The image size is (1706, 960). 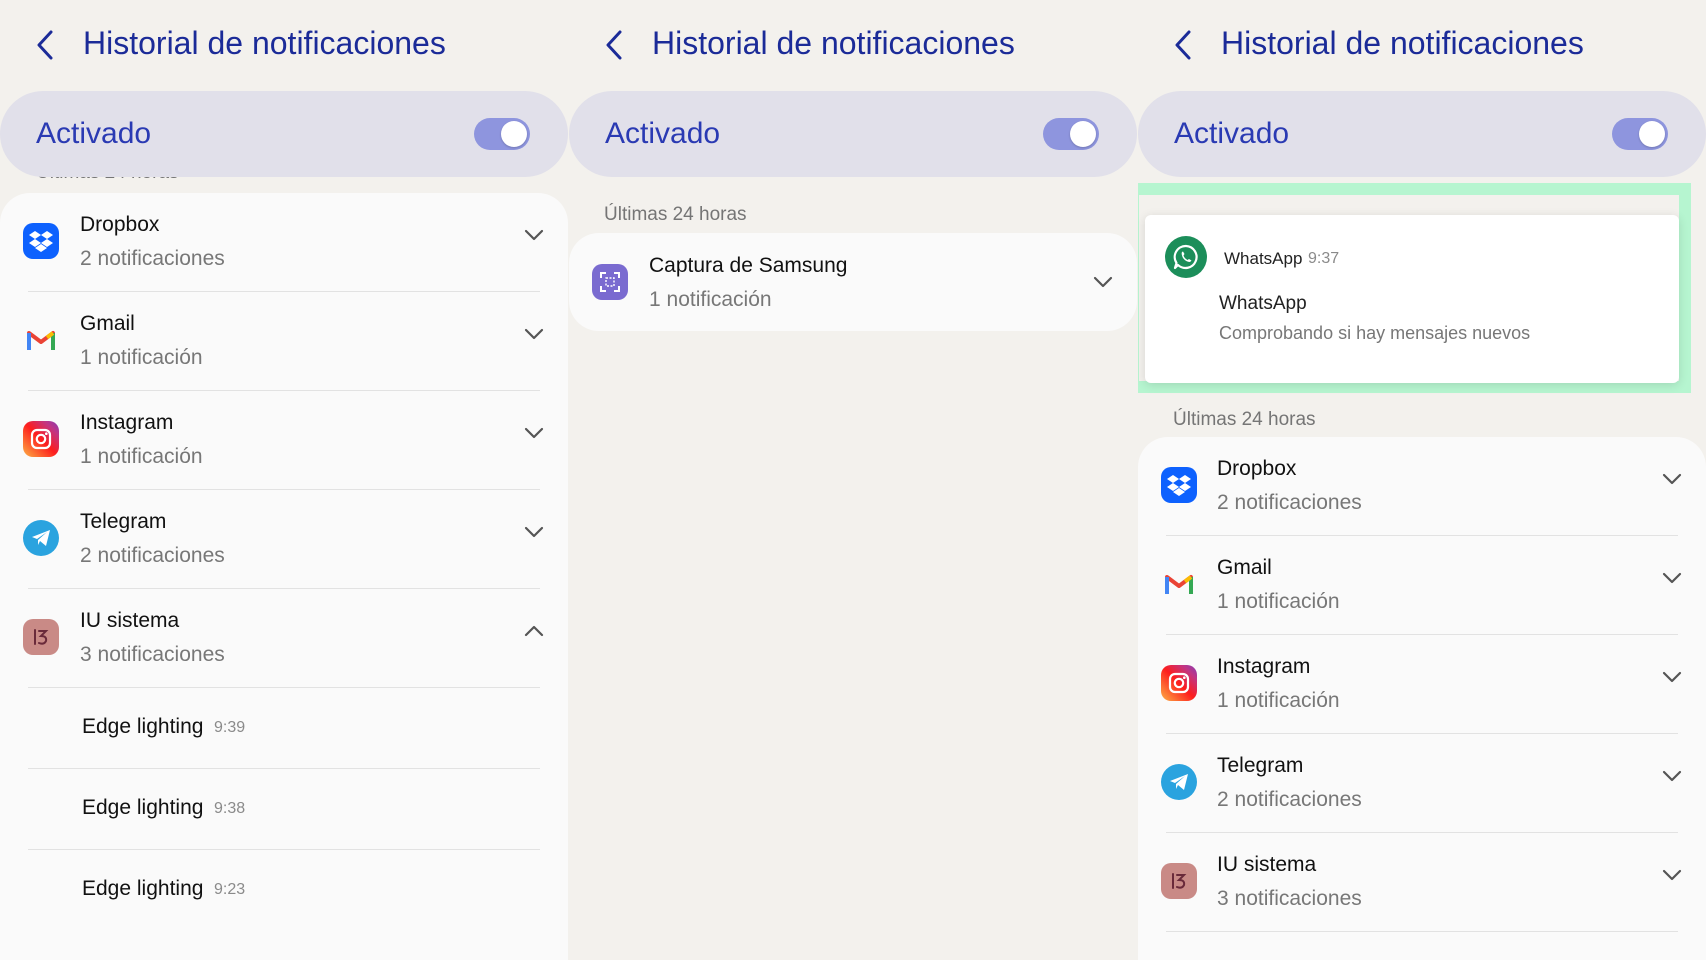 I want to click on chevron-up-icon, so click(x=534, y=631).